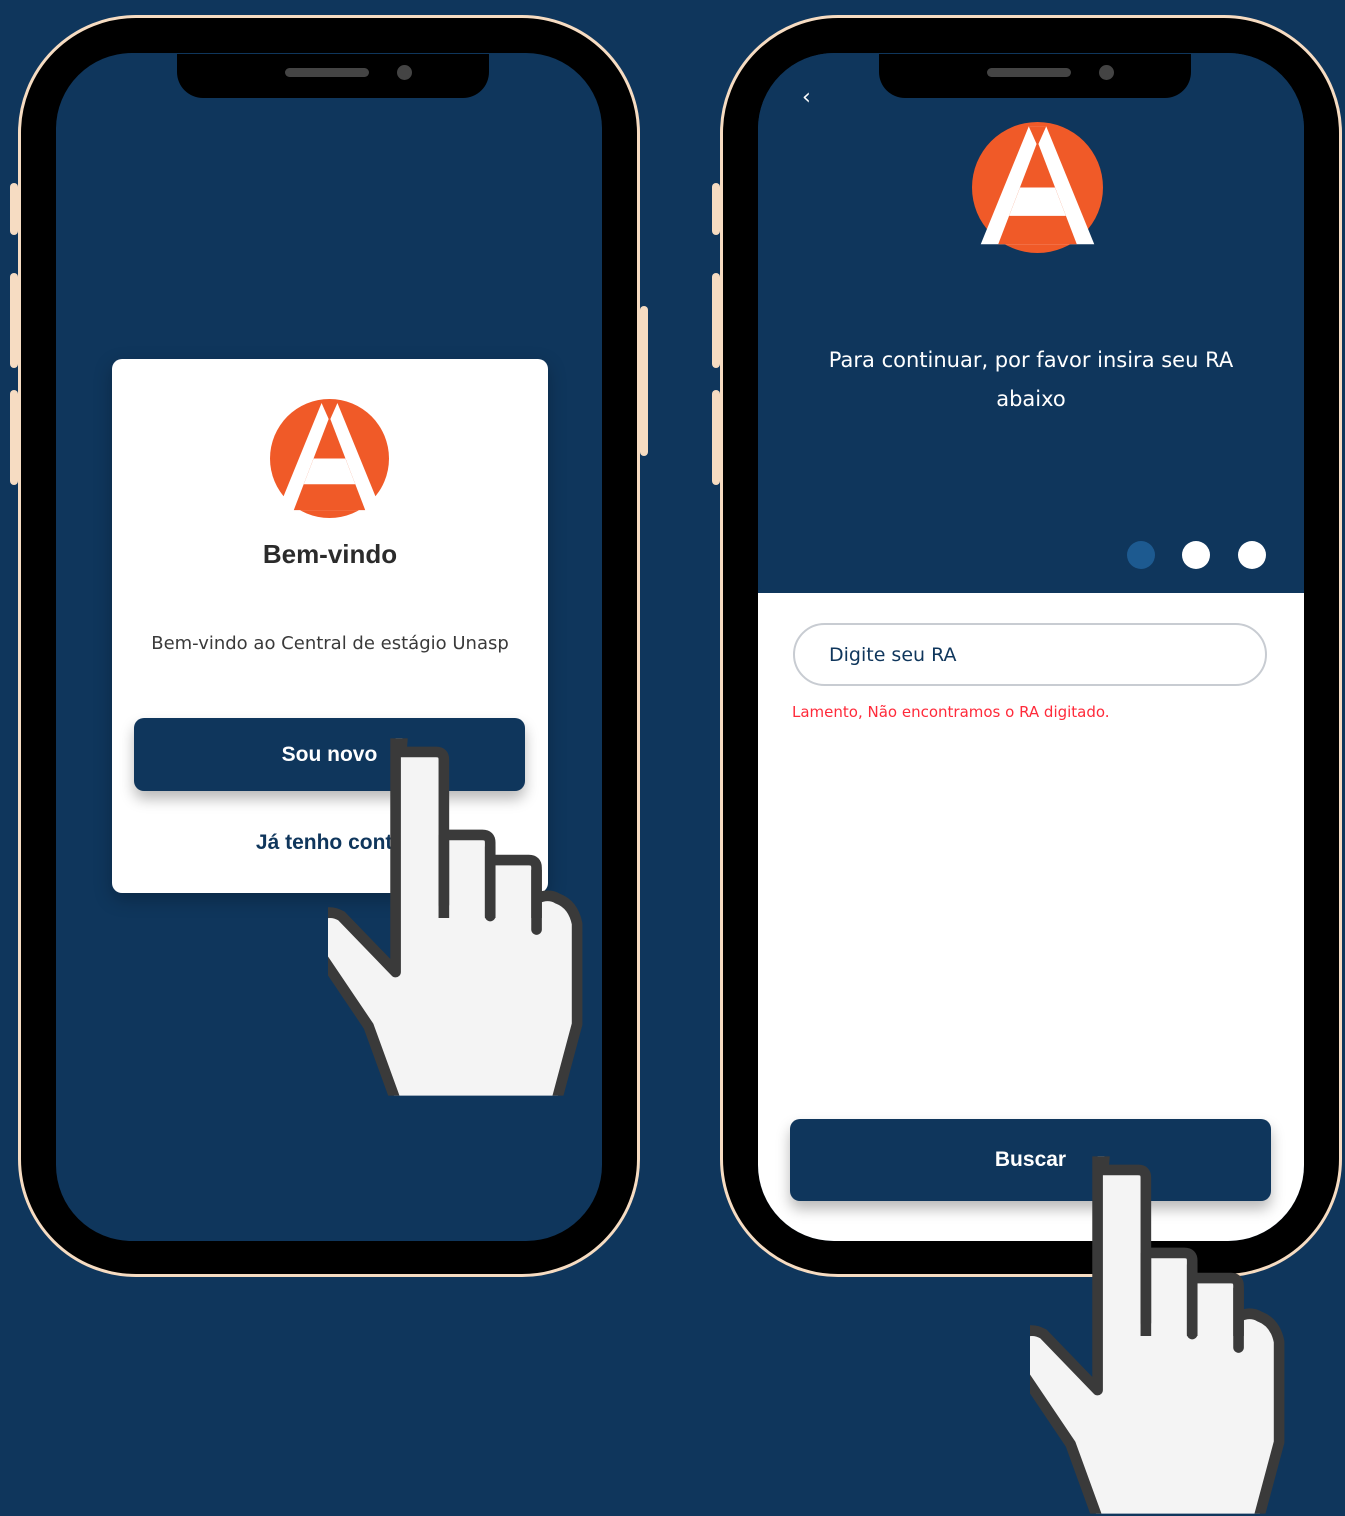 This screenshot has height=1516, width=1345. What do you see at coordinates (1030, 654) in the screenshot?
I see `ra-input` at bounding box center [1030, 654].